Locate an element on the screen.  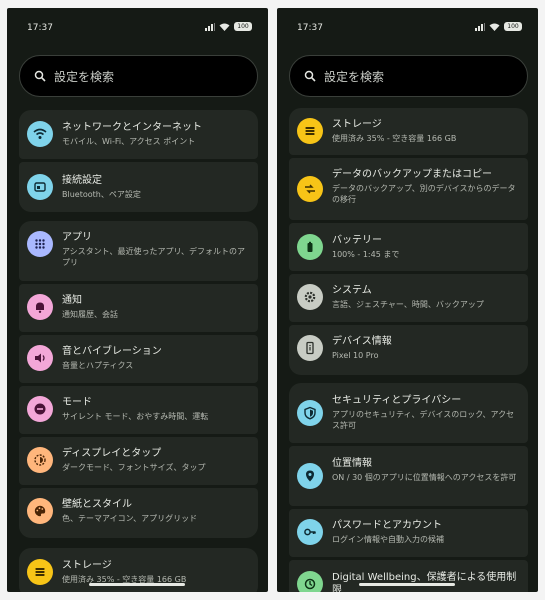
settings-item-location: 位置情報 ON / 30 個のアプリに位置情報へのアクセスを許可 is located at coordinates (408, 476).